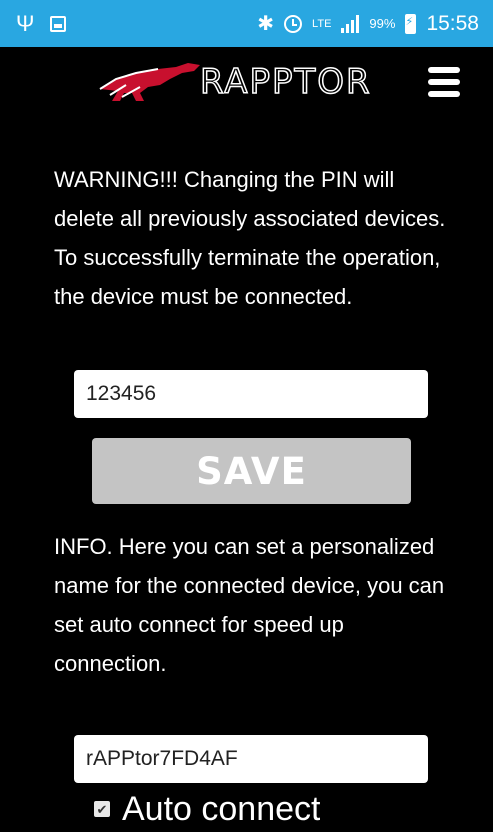  What do you see at coordinates (25, 23) in the screenshot?
I see `usb-icon: Ψ` at bounding box center [25, 23].